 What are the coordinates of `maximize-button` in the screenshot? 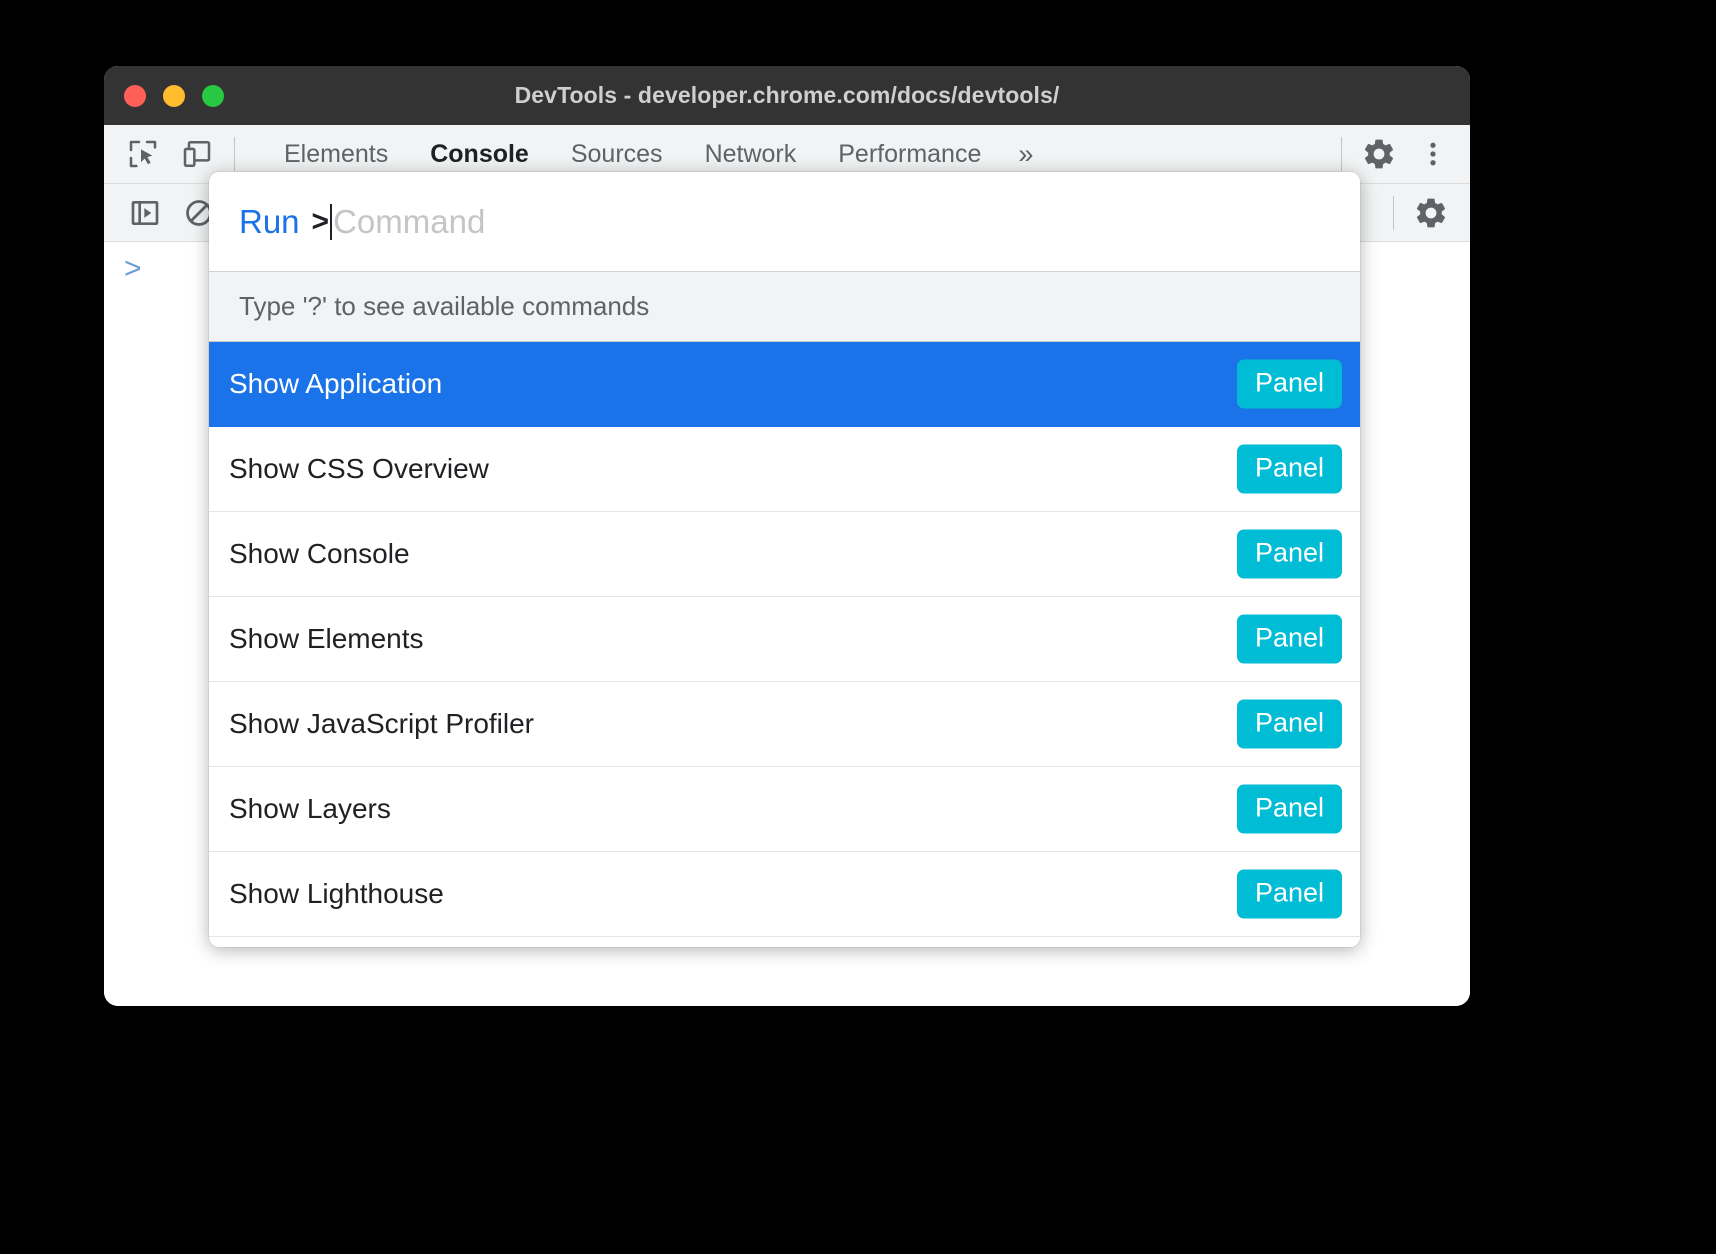 It's located at (213, 95).